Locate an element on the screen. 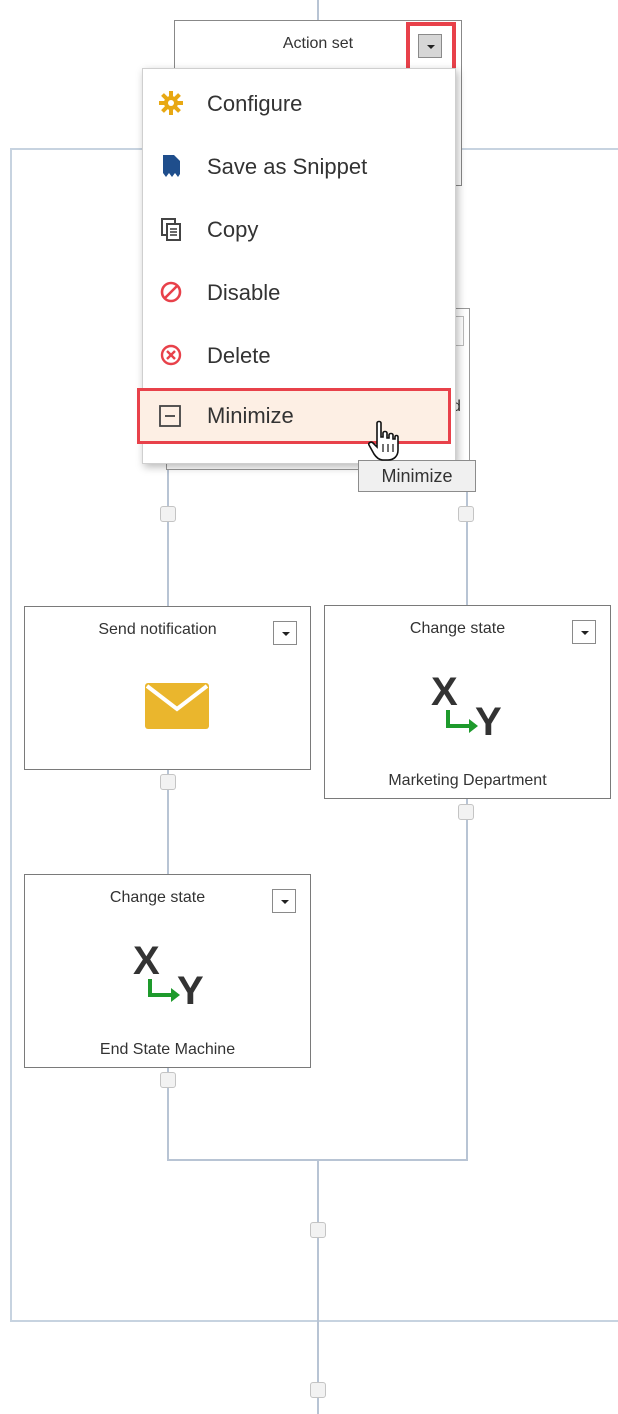 The width and height of the screenshot is (618, 1414). flow-line-right-long is located at coordinates (467, 980).